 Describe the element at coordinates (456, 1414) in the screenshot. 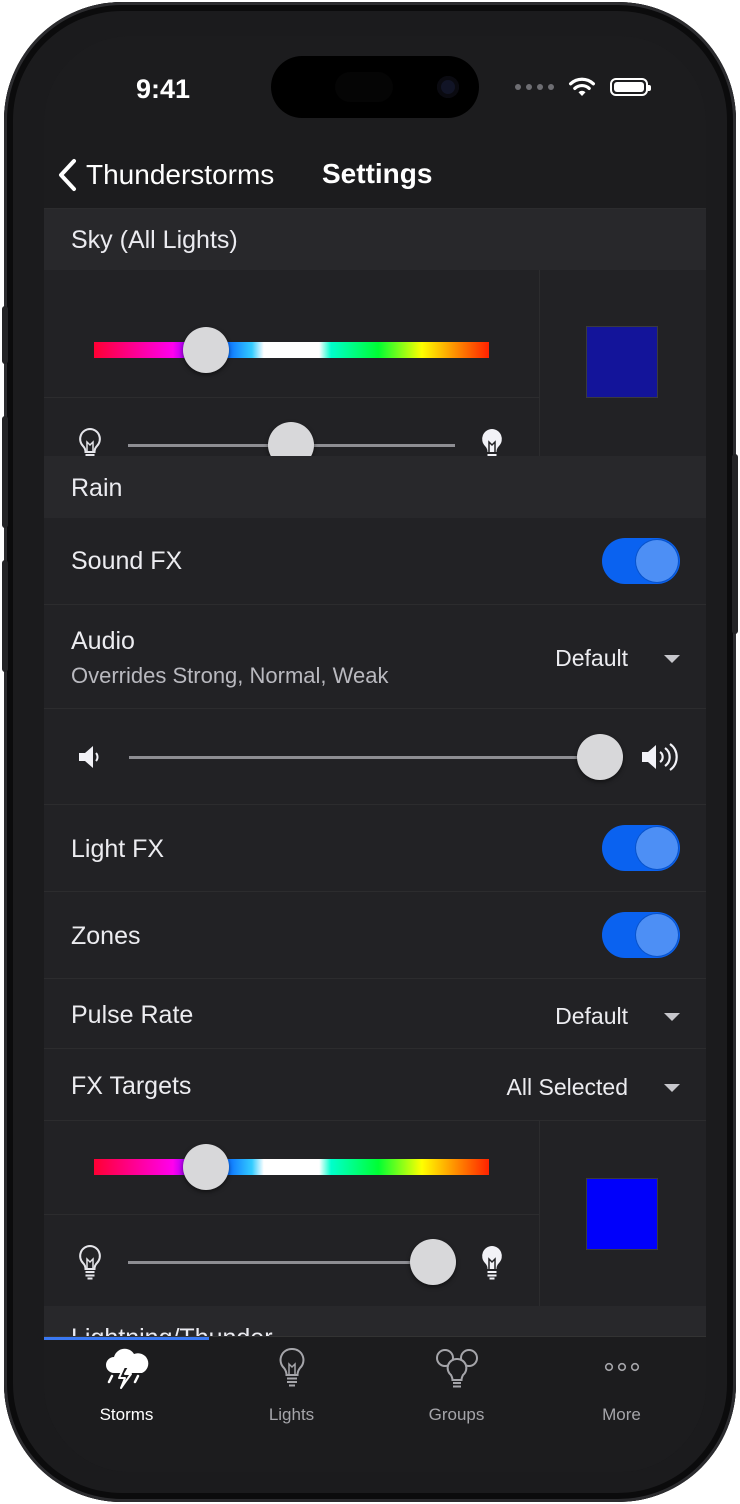

I see `tab-label: Groups` at that location.